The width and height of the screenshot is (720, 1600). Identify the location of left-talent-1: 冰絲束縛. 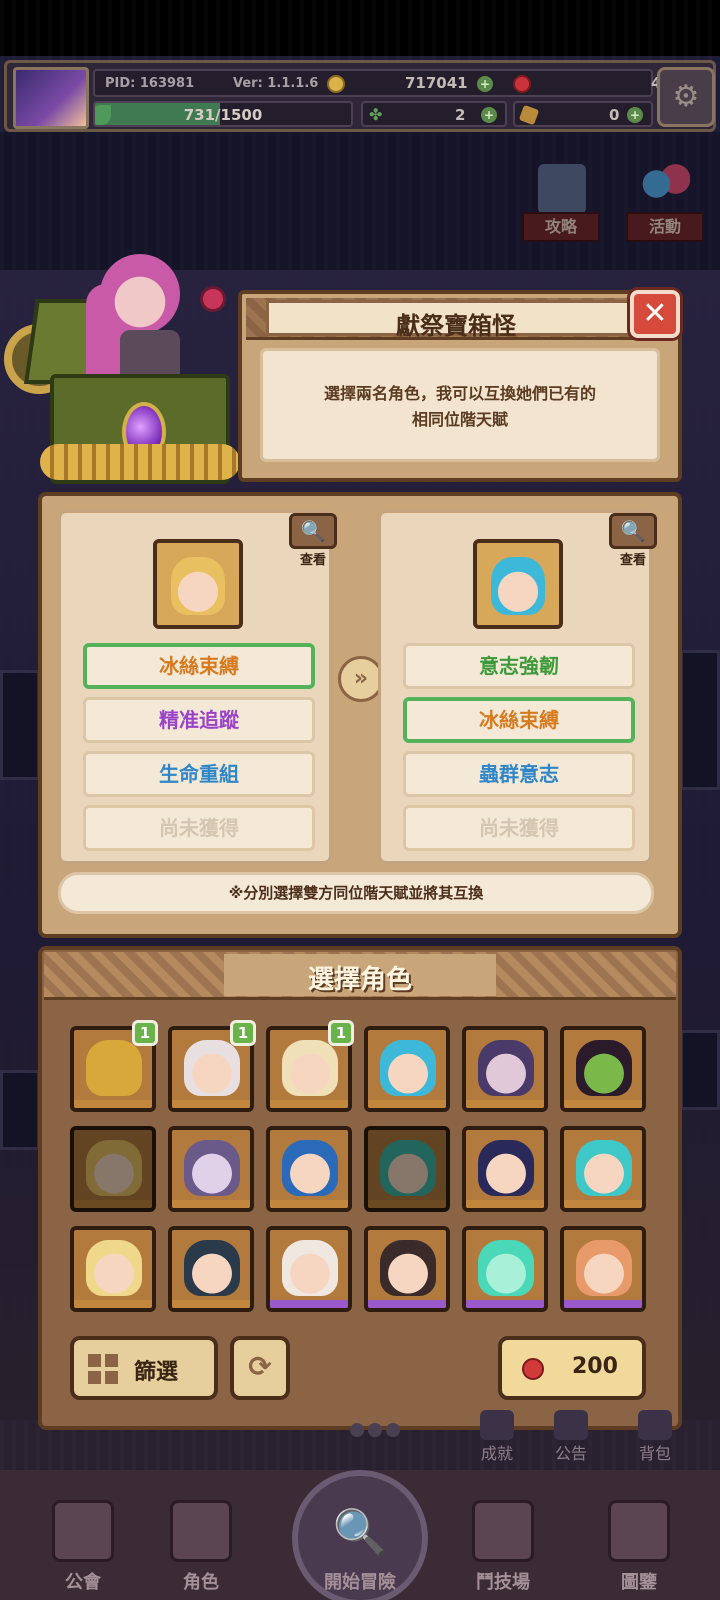
(199, 666).